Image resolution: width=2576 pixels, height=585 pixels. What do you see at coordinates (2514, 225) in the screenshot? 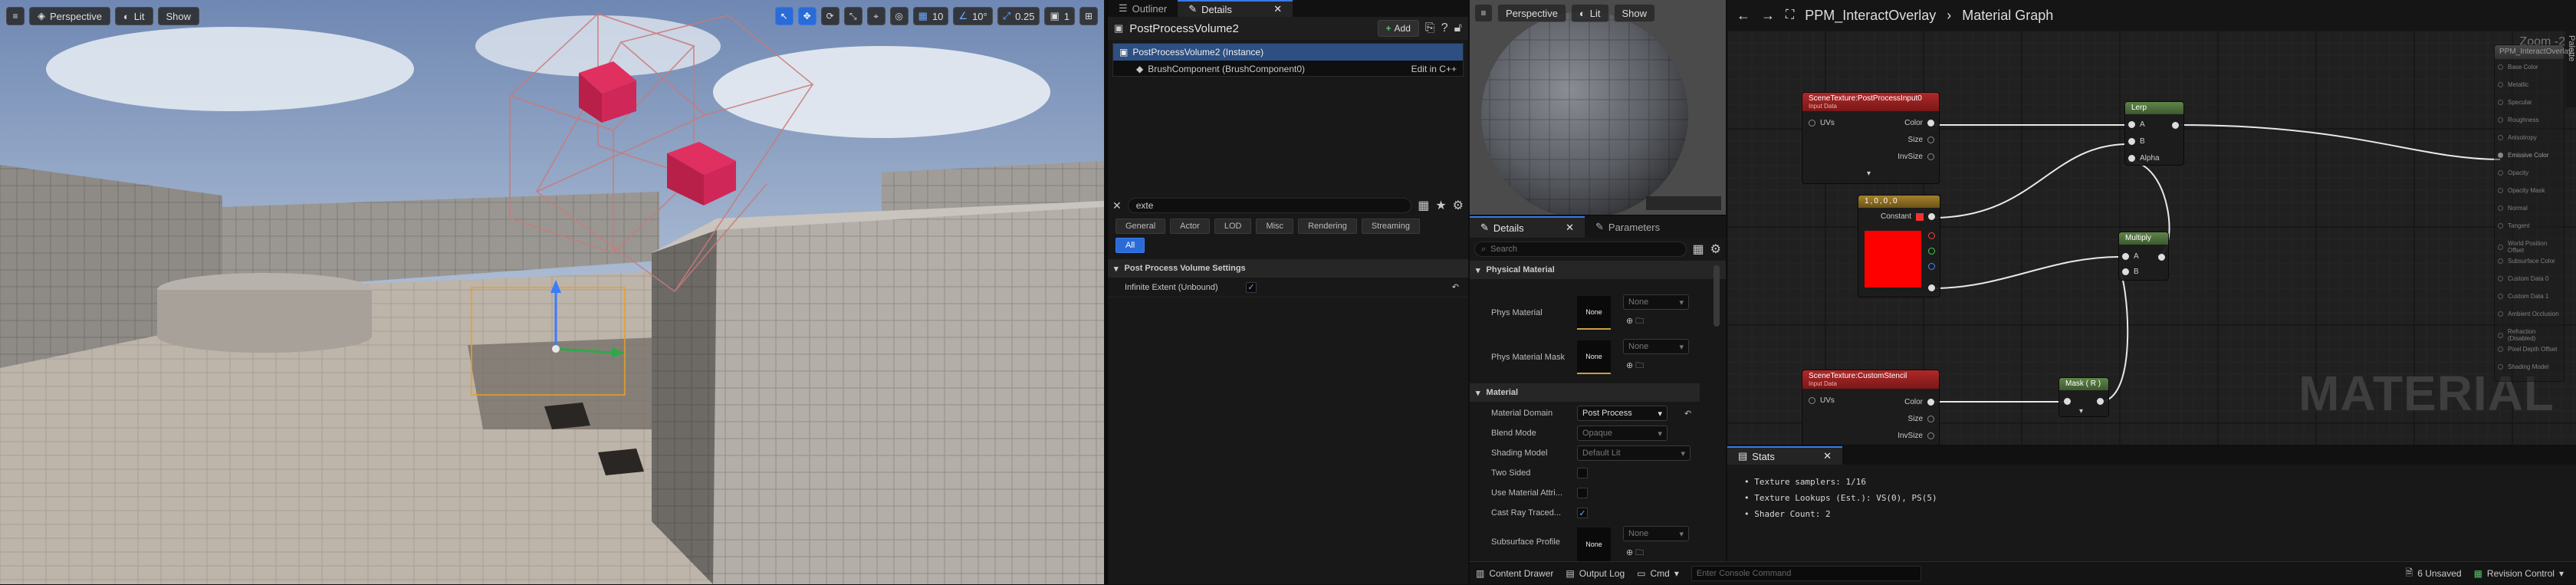
I see `result-pin: Tangent` at bounding box center [2514, 225].